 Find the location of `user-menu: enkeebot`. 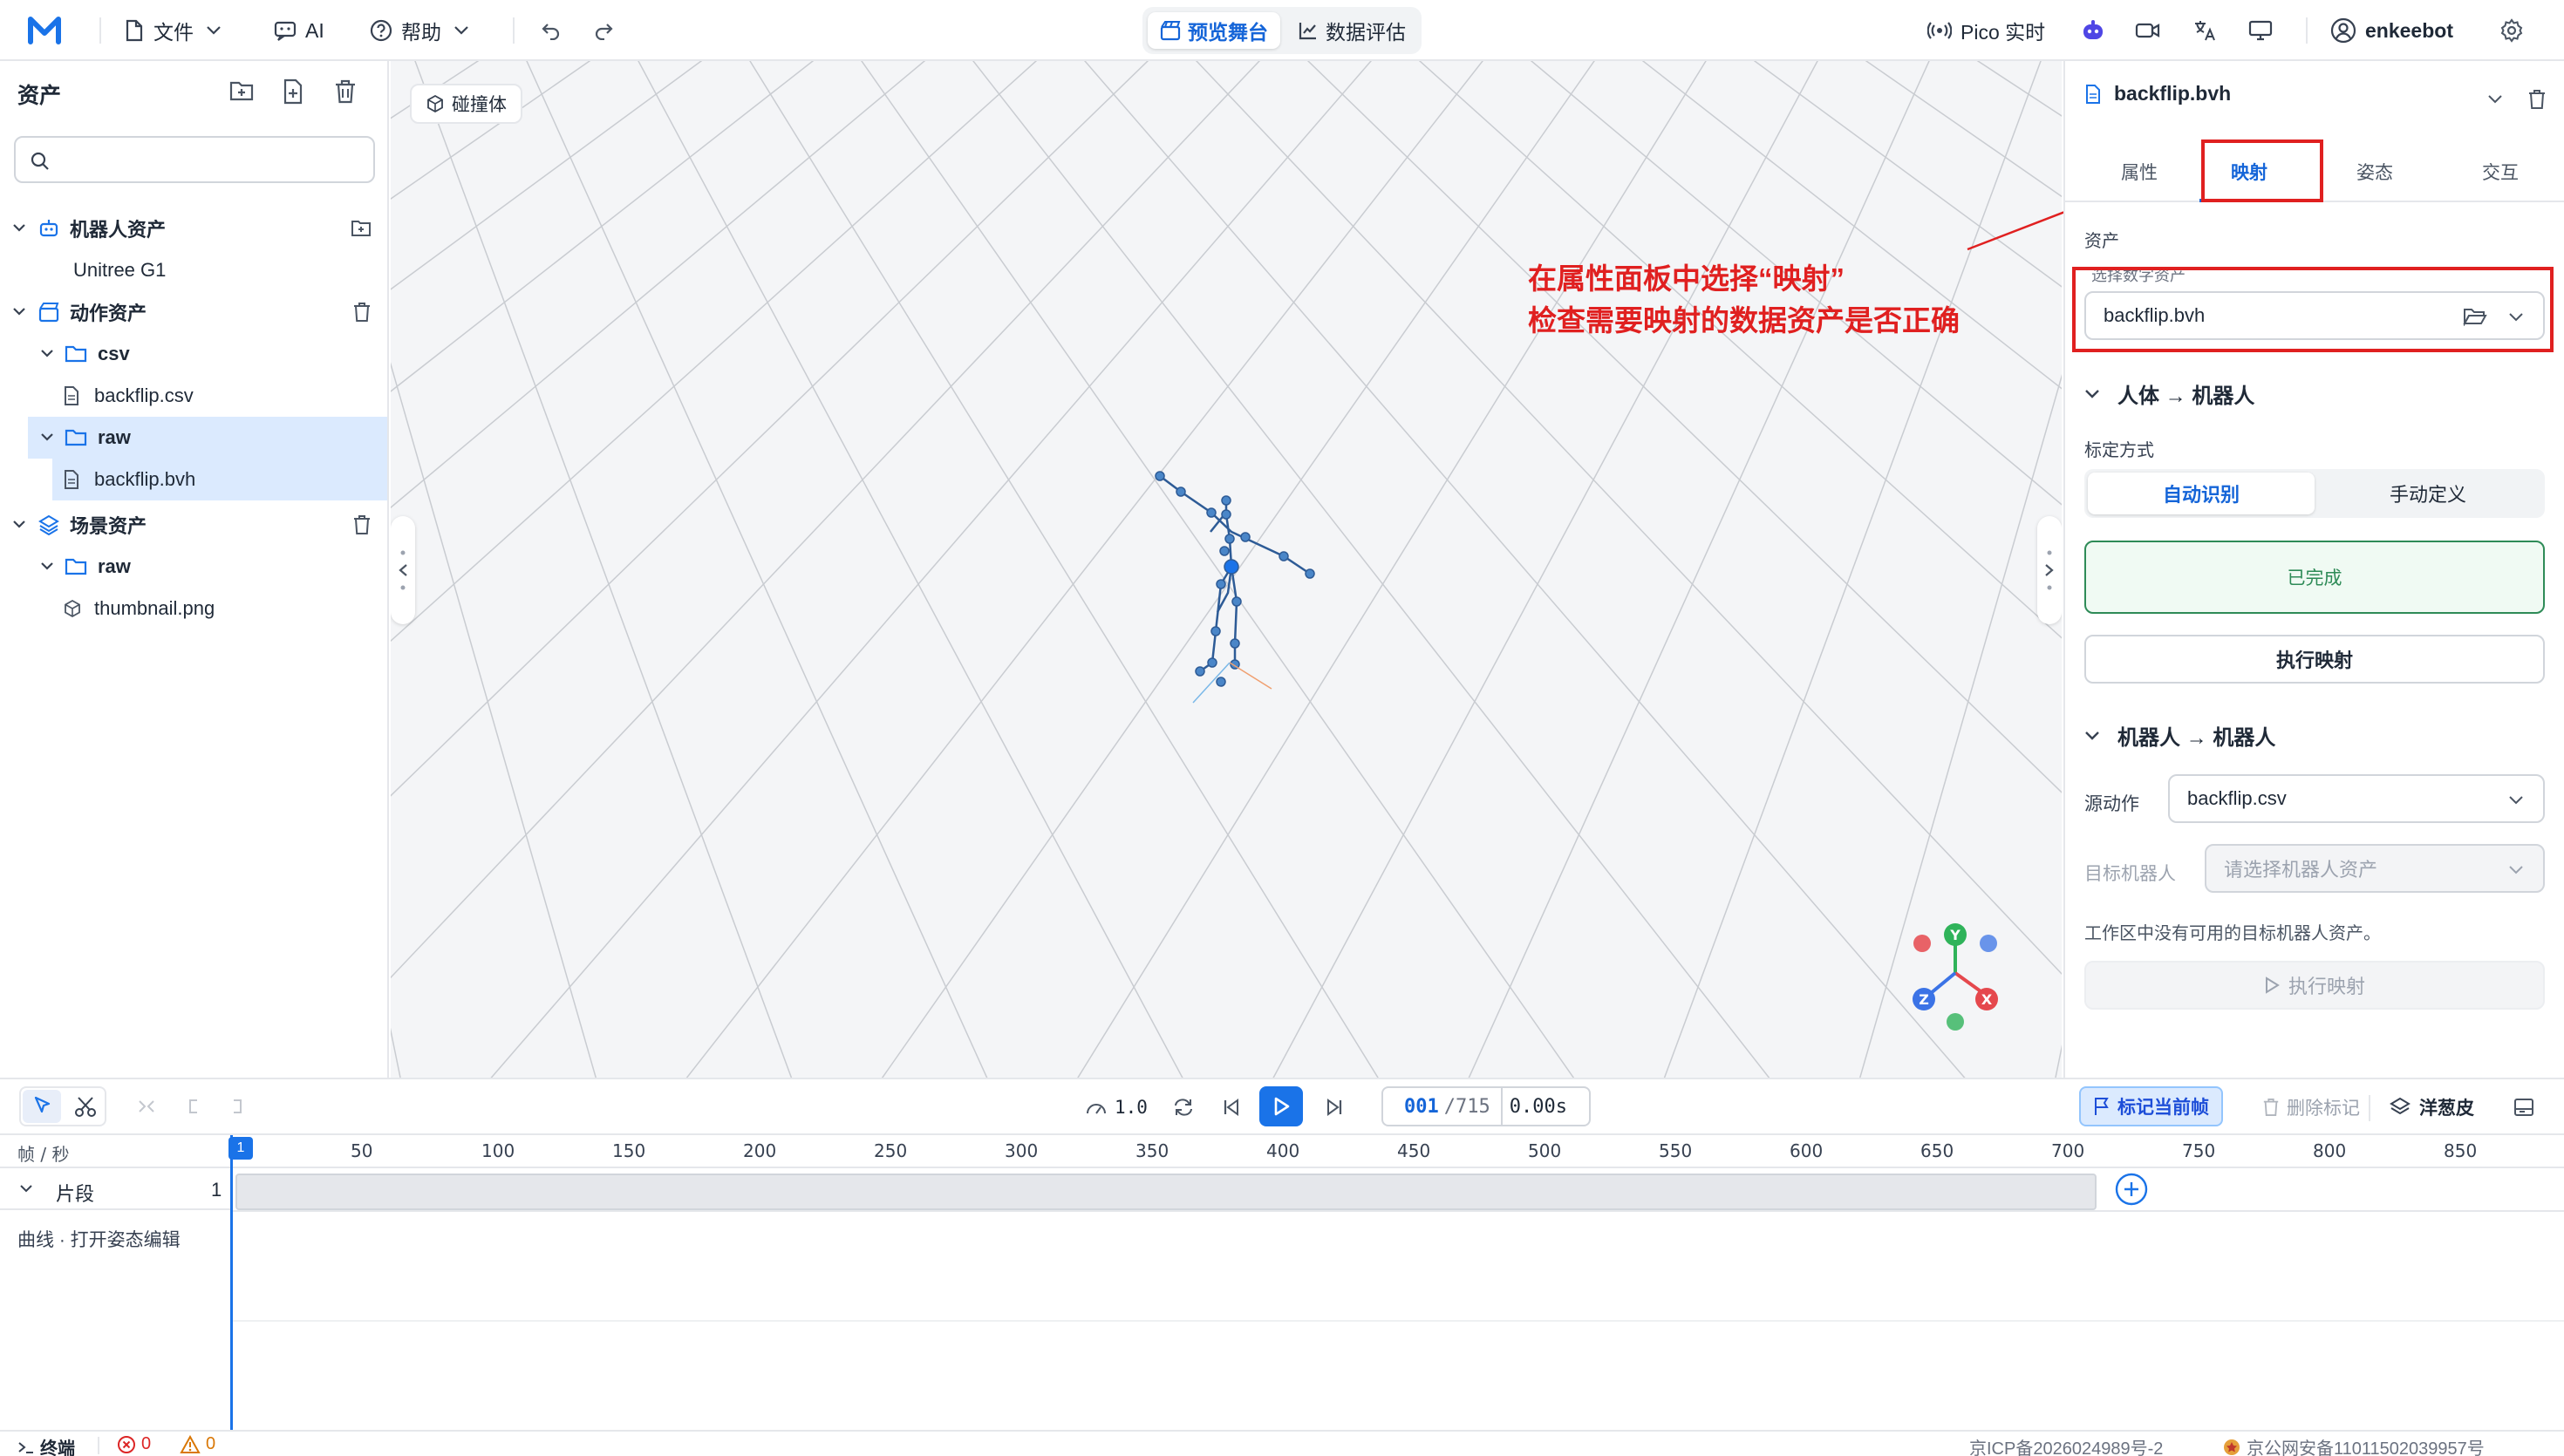

user-menu: enkeebot is located at coordinates (2391, 30).